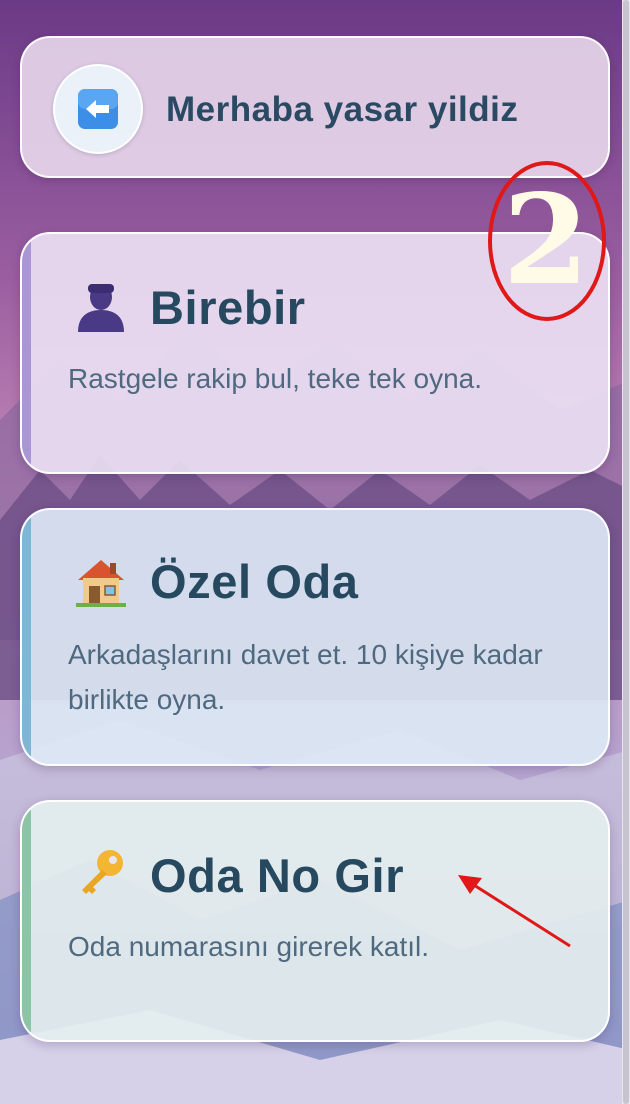 This screenshot has height=1104, width=630. Describe the element at coordinates (547, 241) in the screenshot. I see `annotation-circle` at that location.